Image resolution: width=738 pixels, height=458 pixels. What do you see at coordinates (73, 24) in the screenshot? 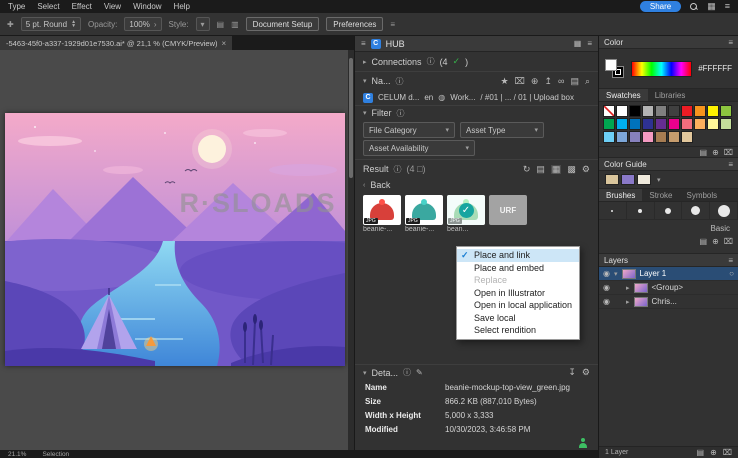
I see `stroke-spinner: ▲ ▼` at bounding box center [73, 24].